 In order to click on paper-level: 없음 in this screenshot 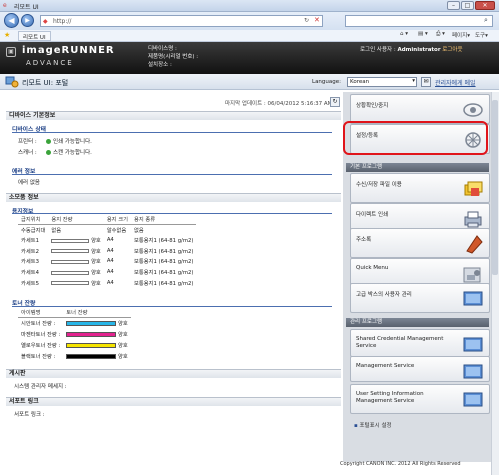, I will do `click(56, 230)`.